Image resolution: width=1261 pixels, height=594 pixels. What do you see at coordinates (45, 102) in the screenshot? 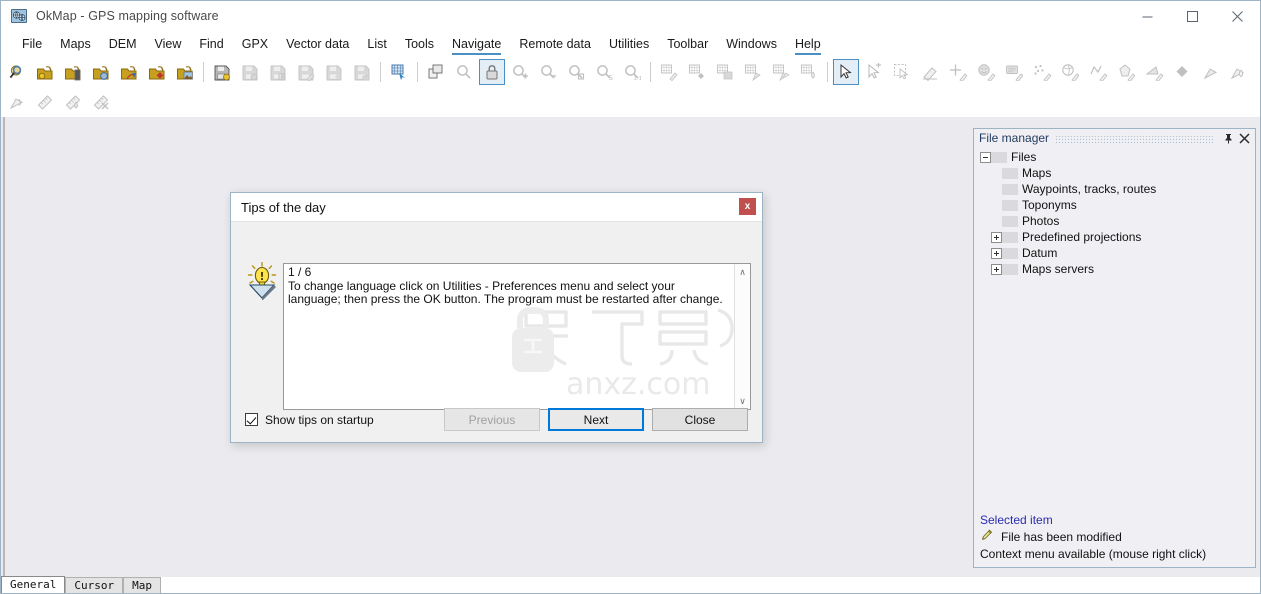
I see `ruler-icon` at bounding box center [45, 102].